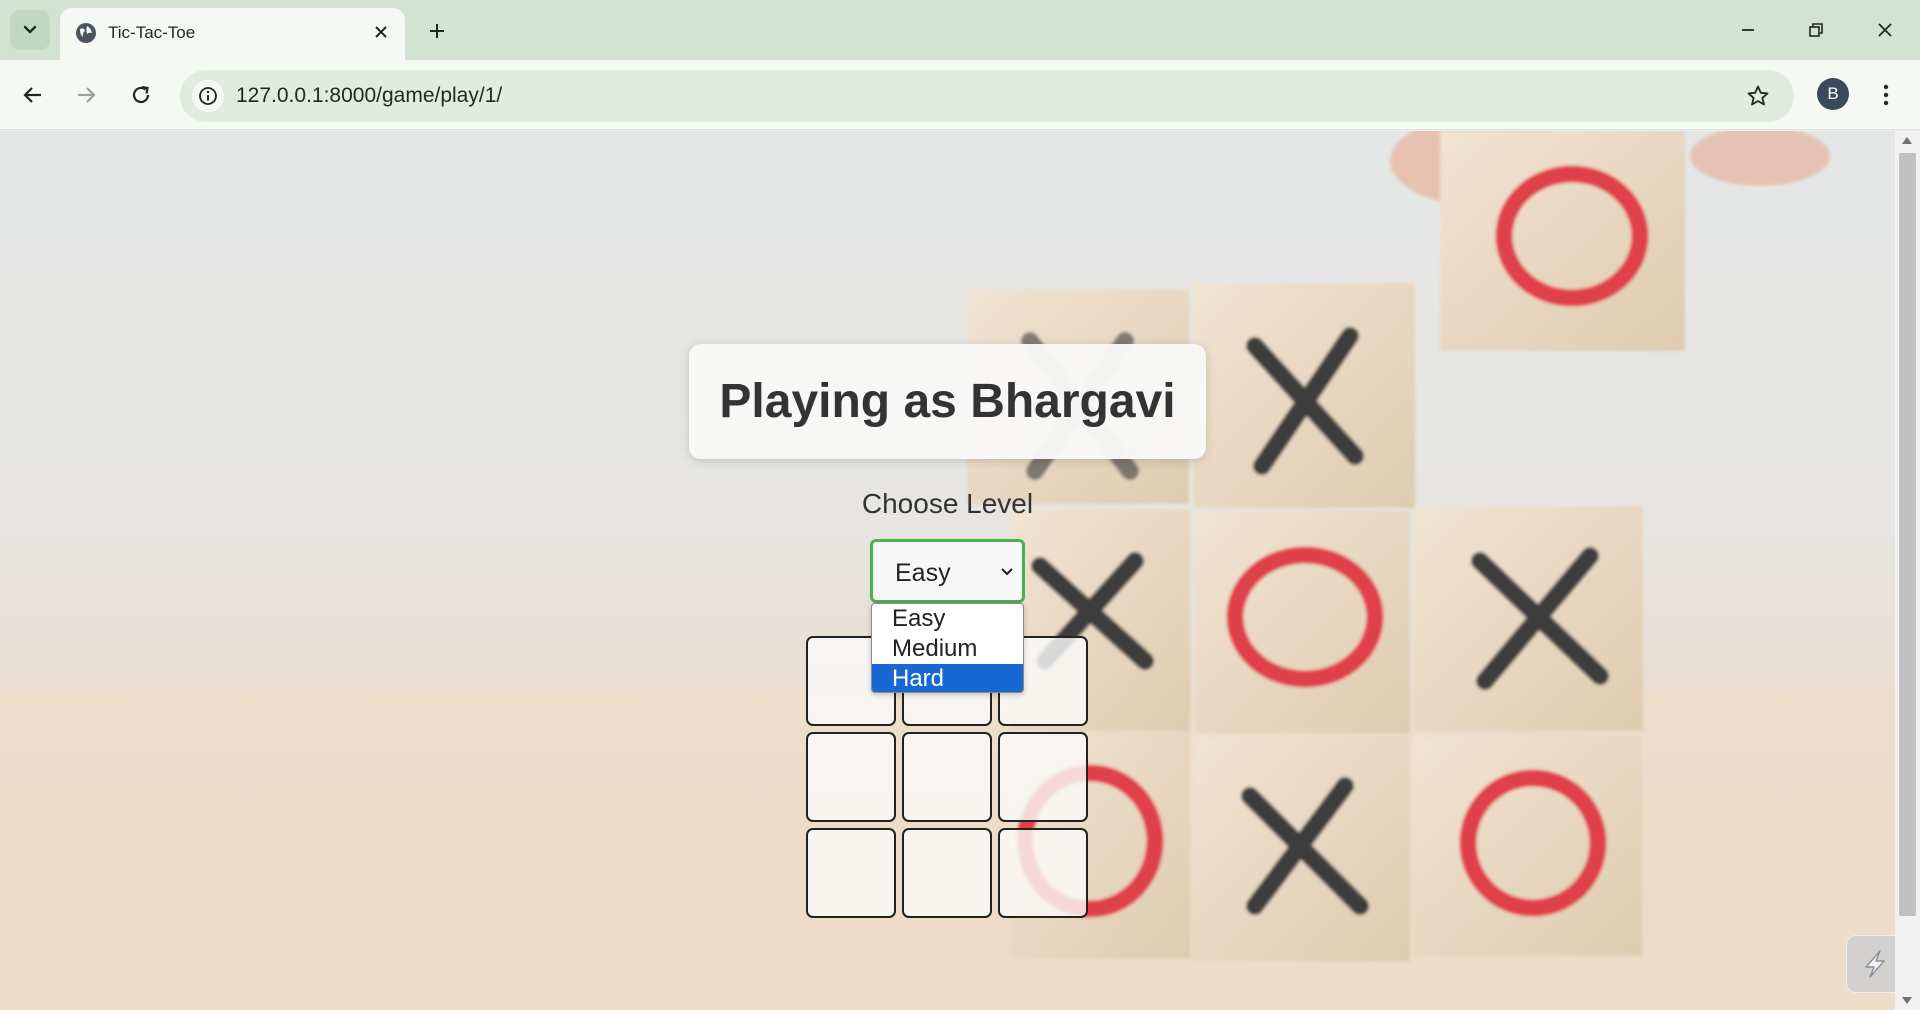 The height and width of the screenshot is (1010, 1920). I want to click on restore-button, so click(1816, 30).